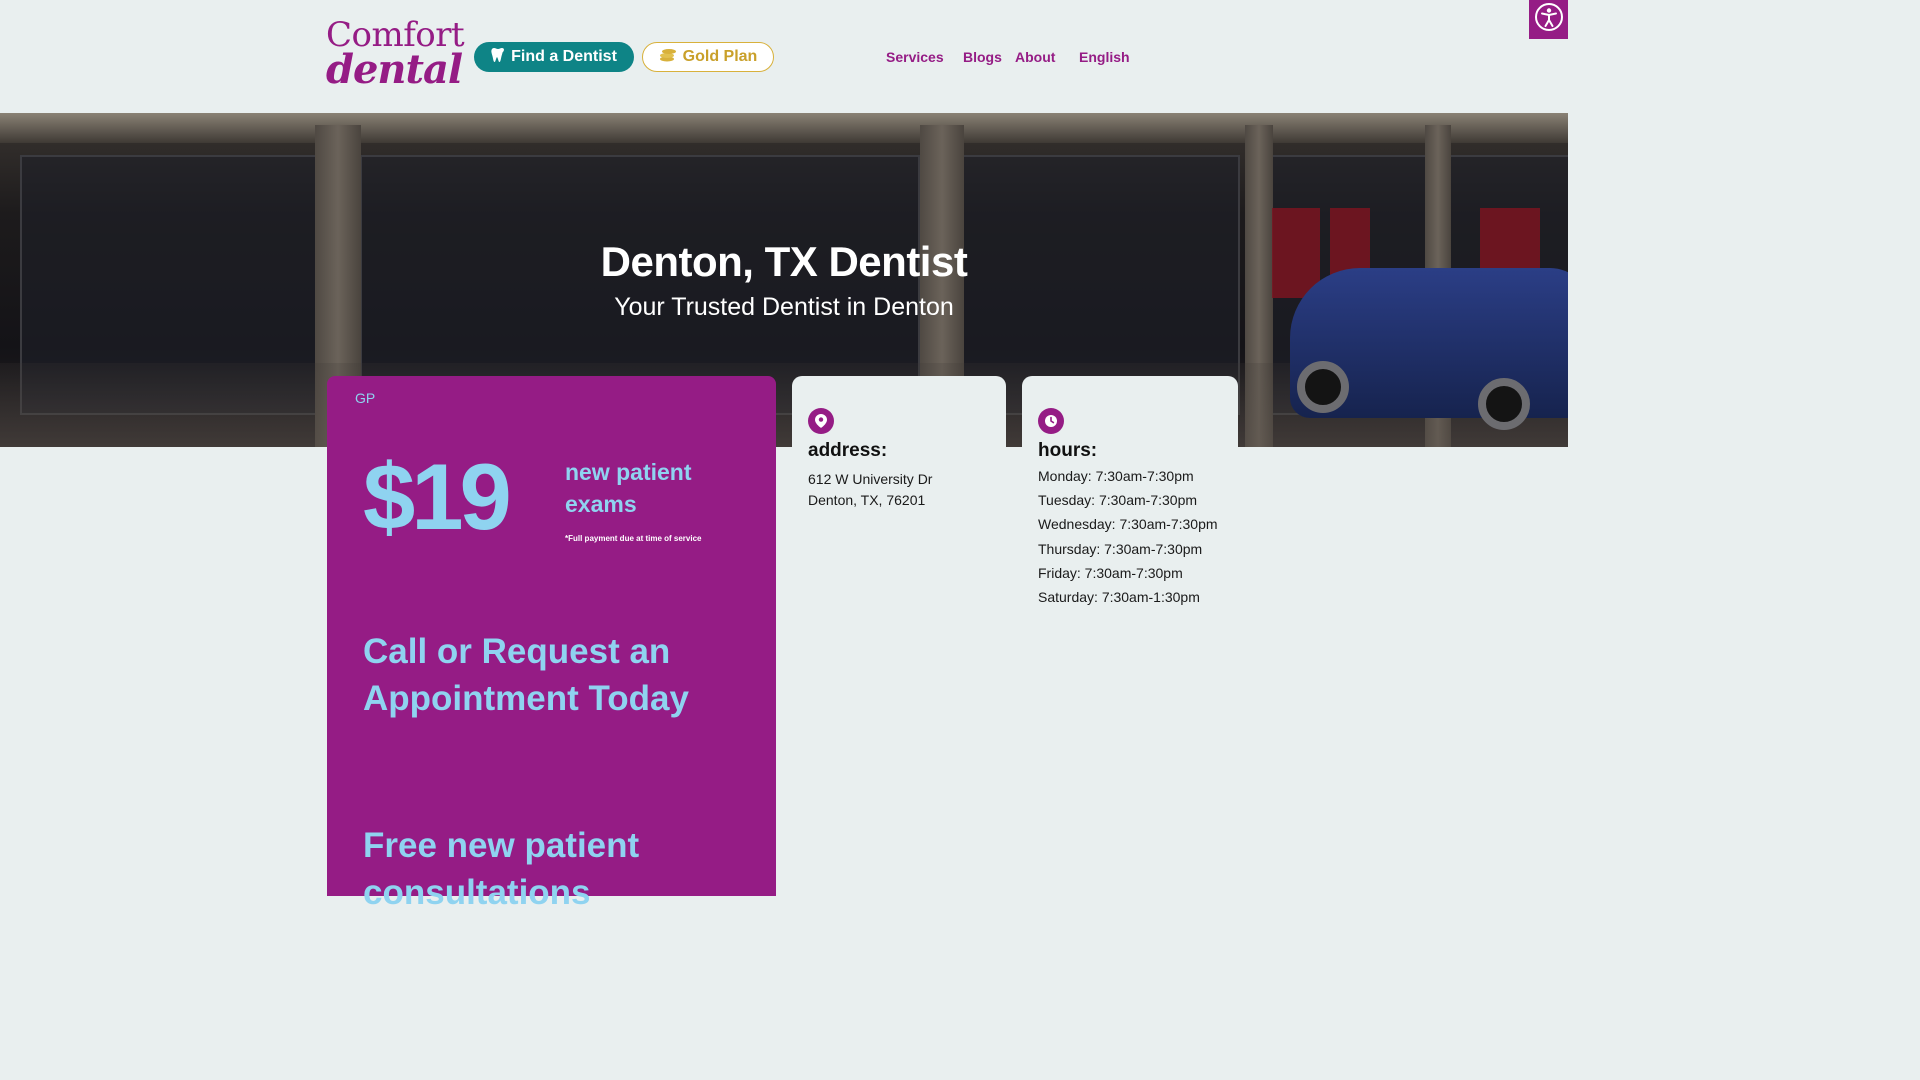  Describe the element at coordinates (915, 57) in the screenshot. I see `nav-services: Services` at that location.